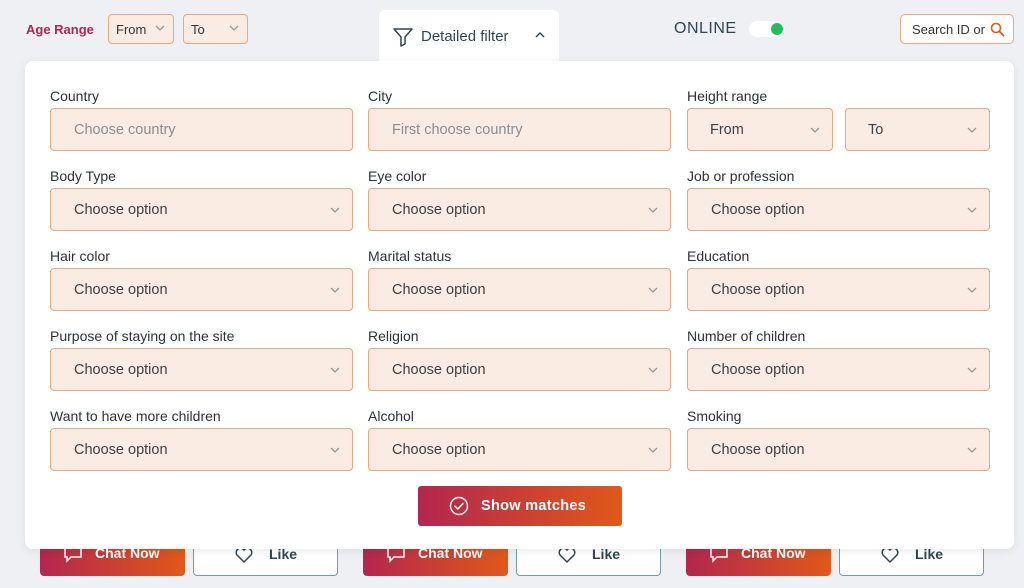 The height and width of the screenshot is (588, 1024). Describe the element at coordinates (838, 289) in the screenshot. I see `education-select: Choose option` at that location.